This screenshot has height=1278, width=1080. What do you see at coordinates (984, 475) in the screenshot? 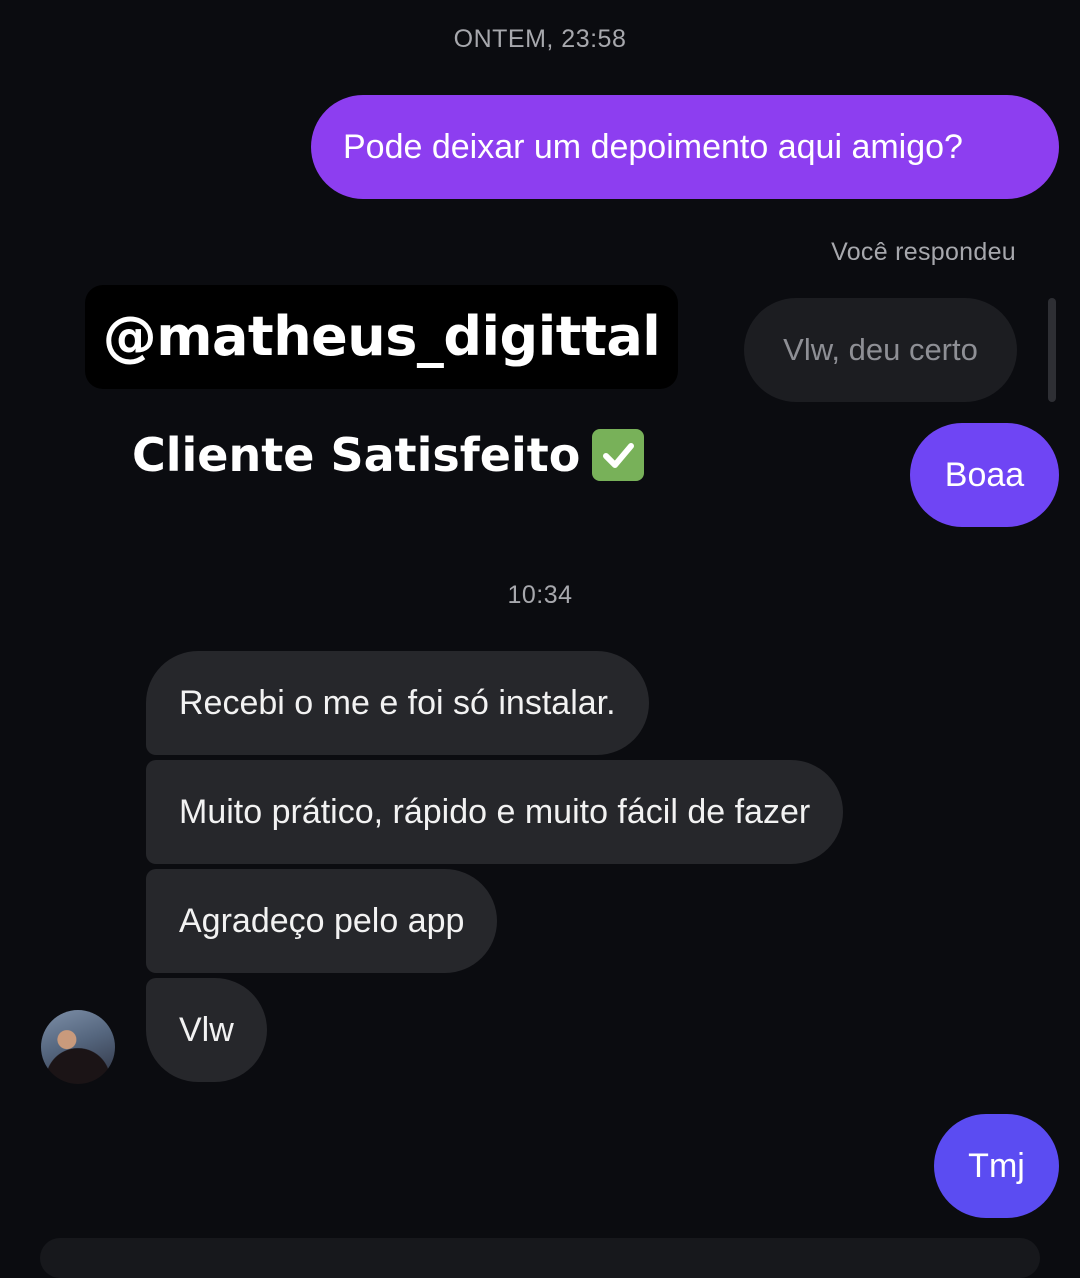
I see `sent-message-boaa: Boaa` at bounding box center [984, 475].